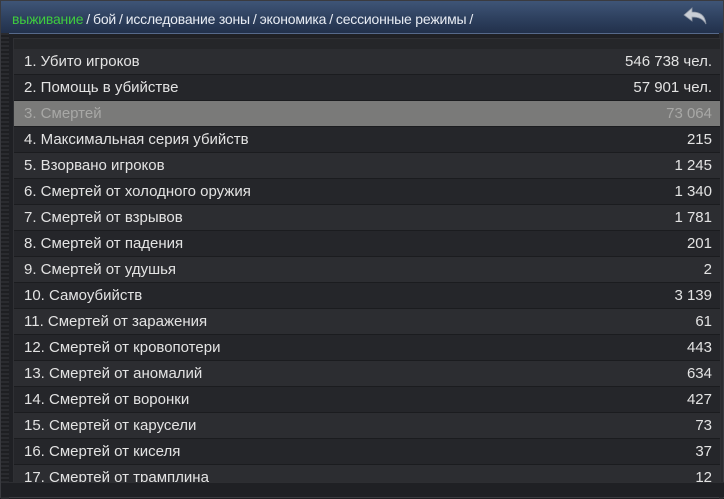  I want to click on stat-row: 12. Смертей от кровопотери 443, so click(367, 348).